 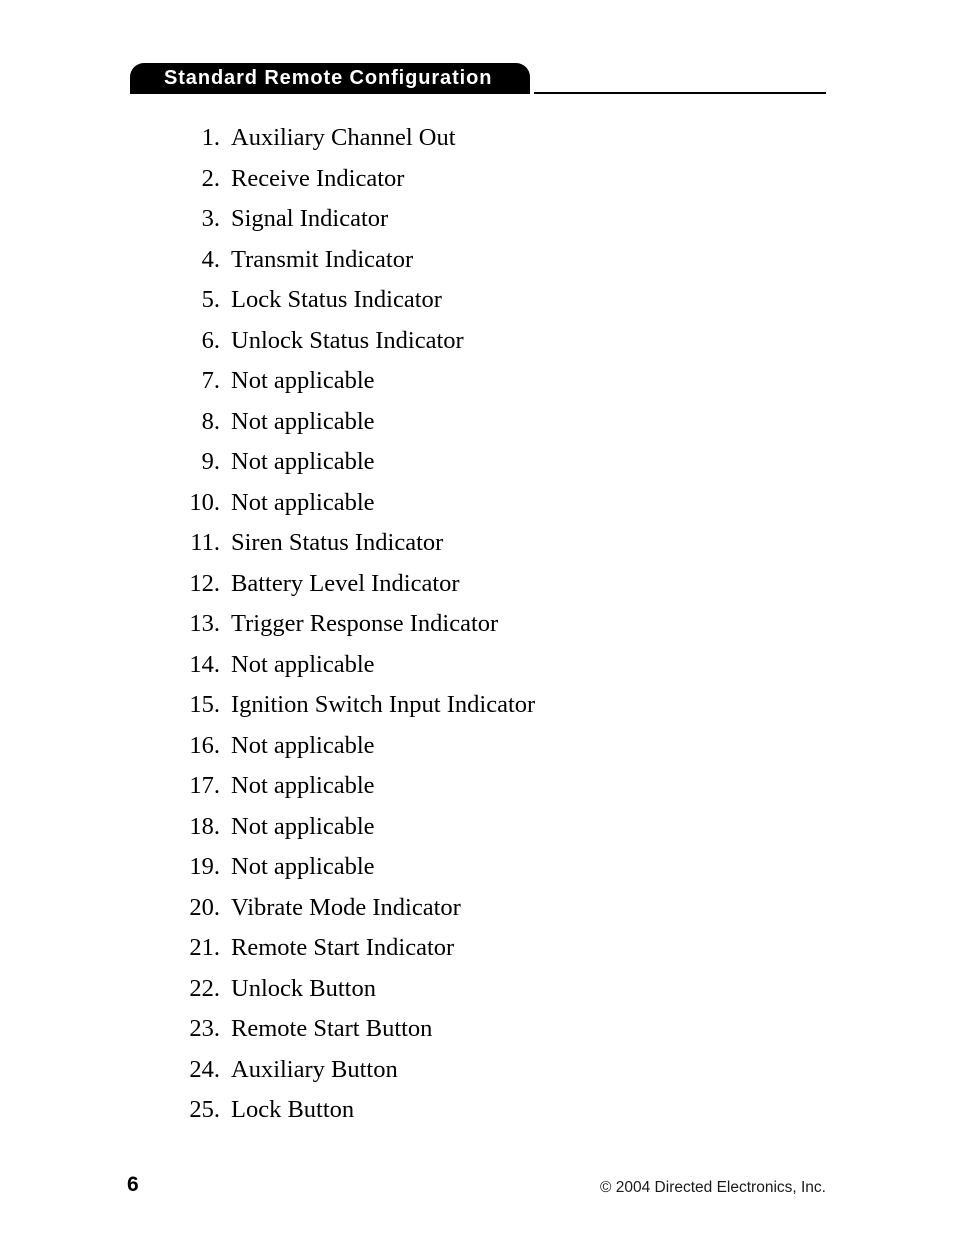 I want to click on list-item-number: 18., so click(x=204, y=826).